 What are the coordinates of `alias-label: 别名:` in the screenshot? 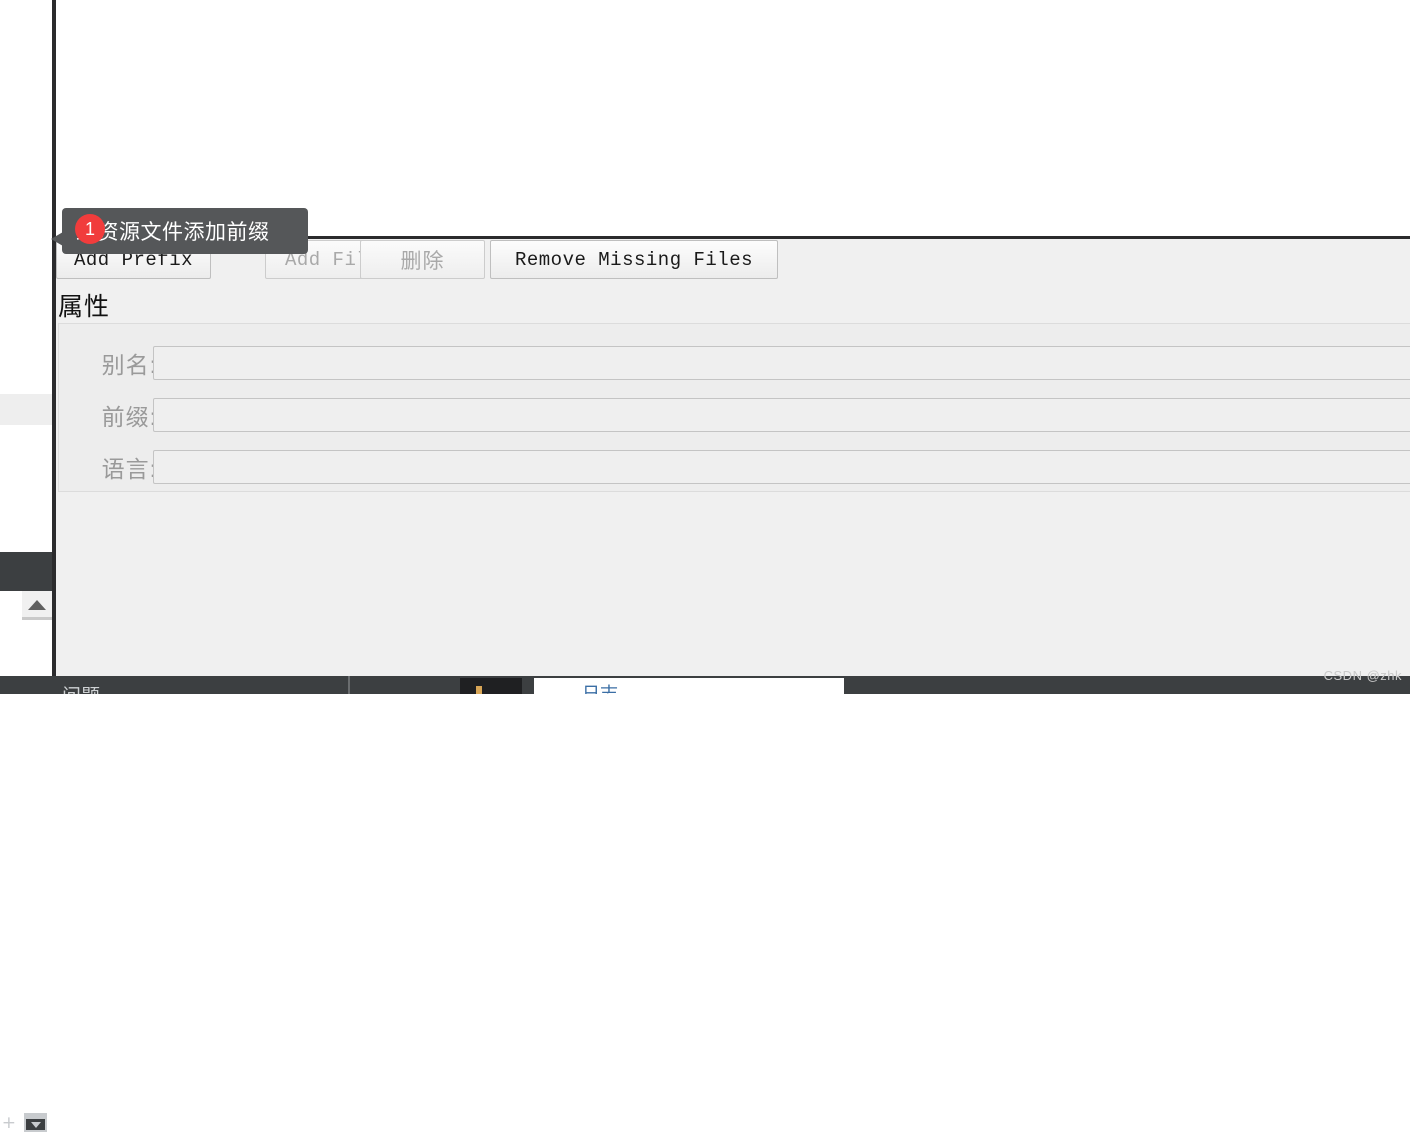 It's located at (129, 365).